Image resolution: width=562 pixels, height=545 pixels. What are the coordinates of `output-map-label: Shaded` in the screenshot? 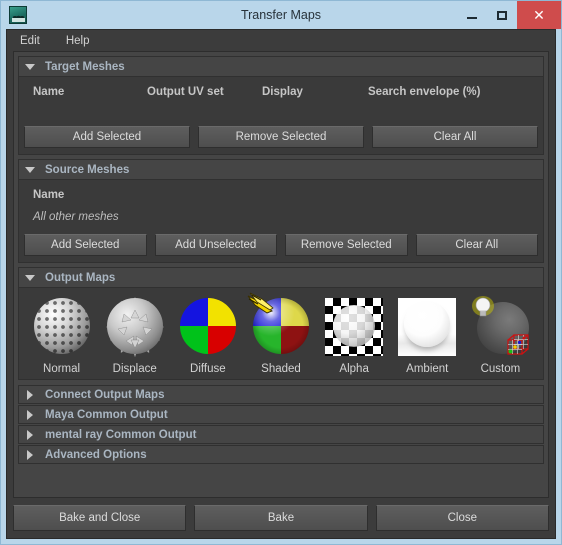 It's located at (281, 369).